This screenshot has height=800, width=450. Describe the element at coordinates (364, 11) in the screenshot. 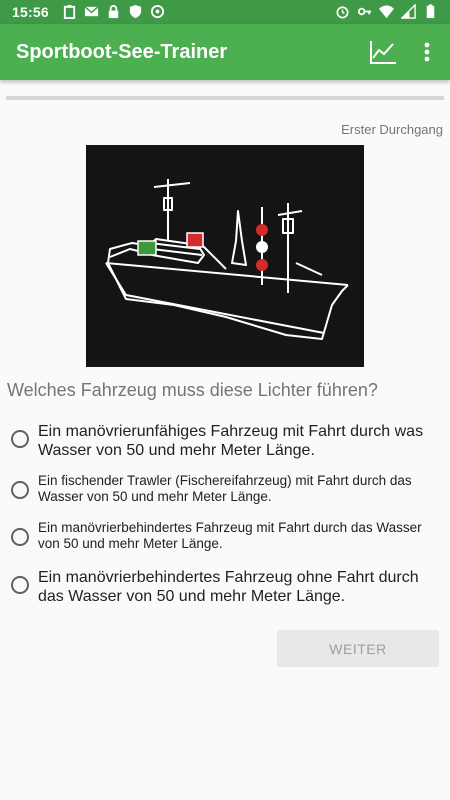

I see `key-icon` at that location.